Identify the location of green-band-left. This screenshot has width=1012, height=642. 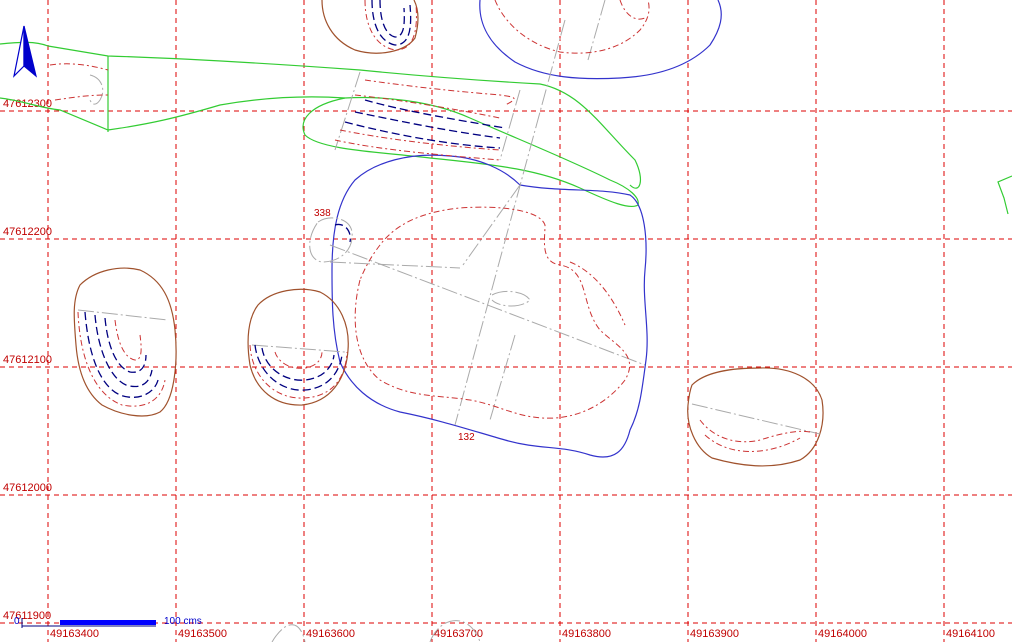
(321, 115).